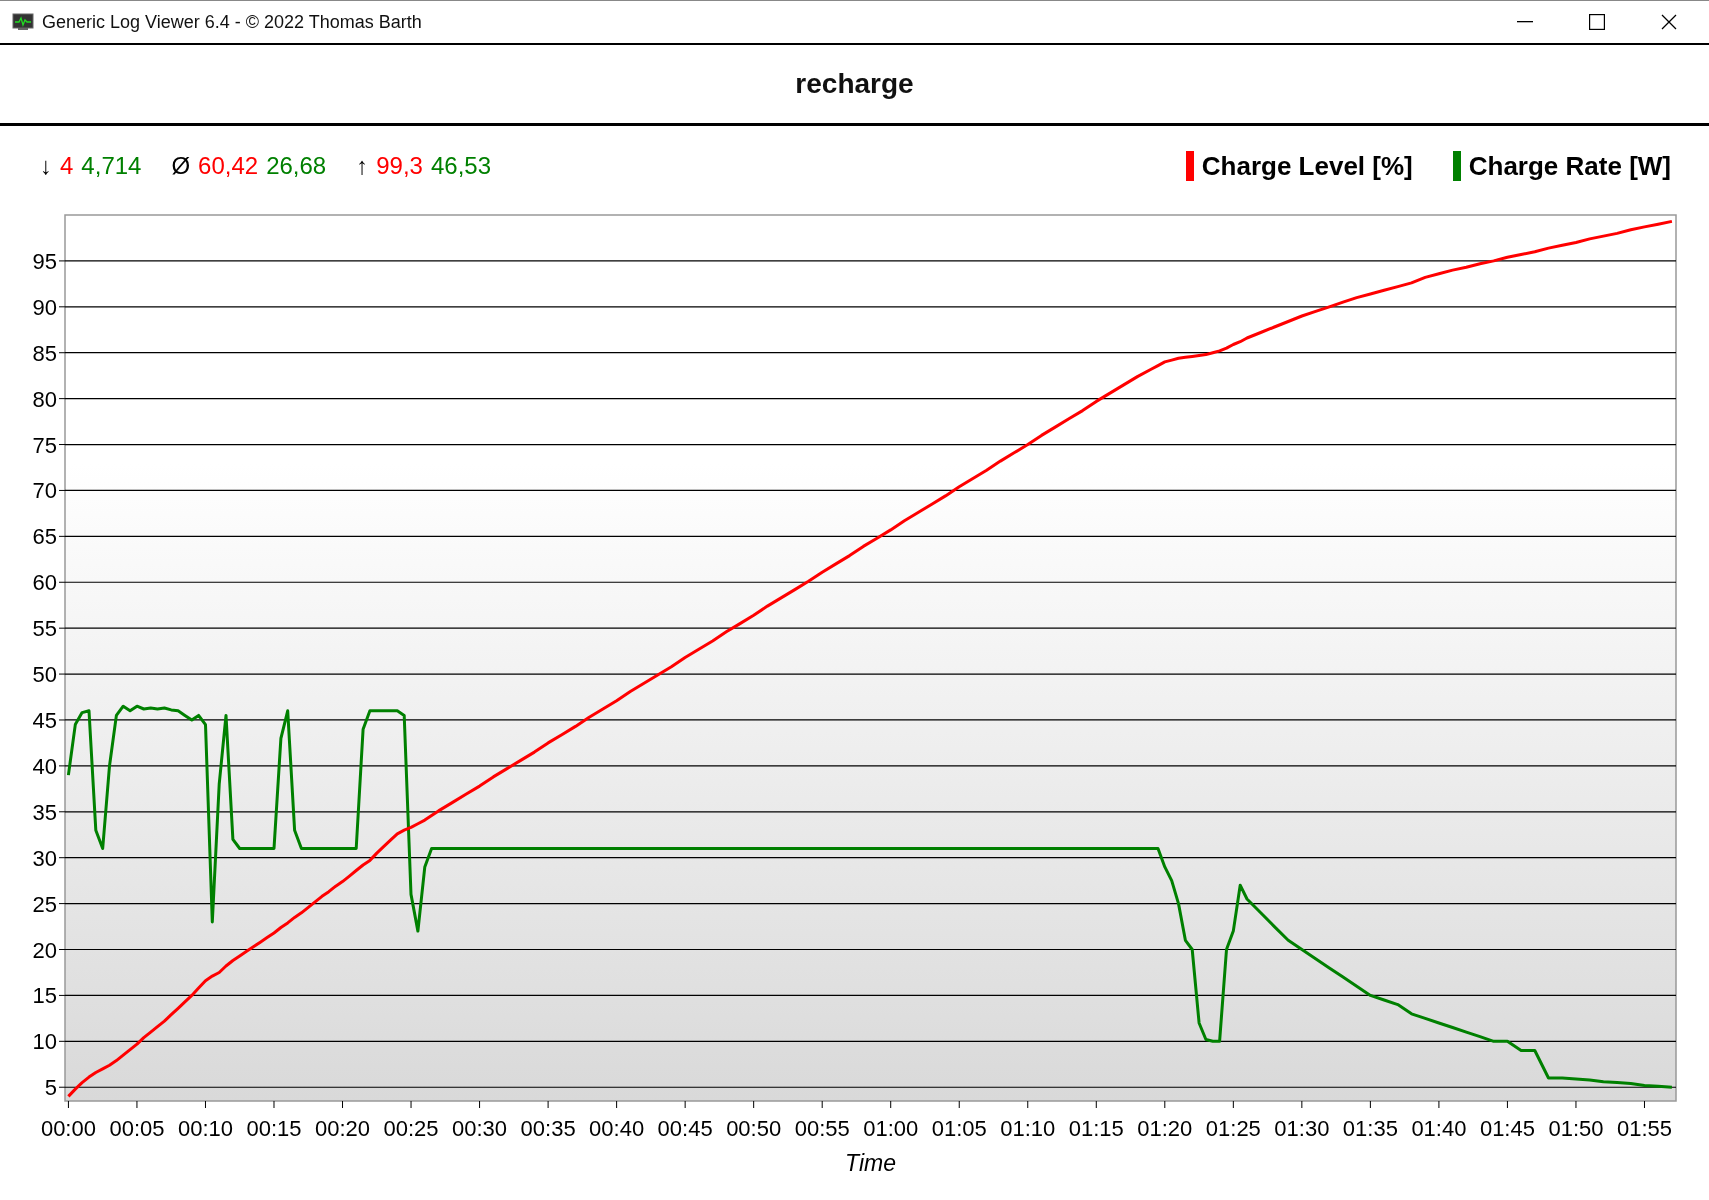 Image resolution: width=1709 pixels, height=1200 pixels. I want to click on axis-tick-label: 15, so click(44, 996).